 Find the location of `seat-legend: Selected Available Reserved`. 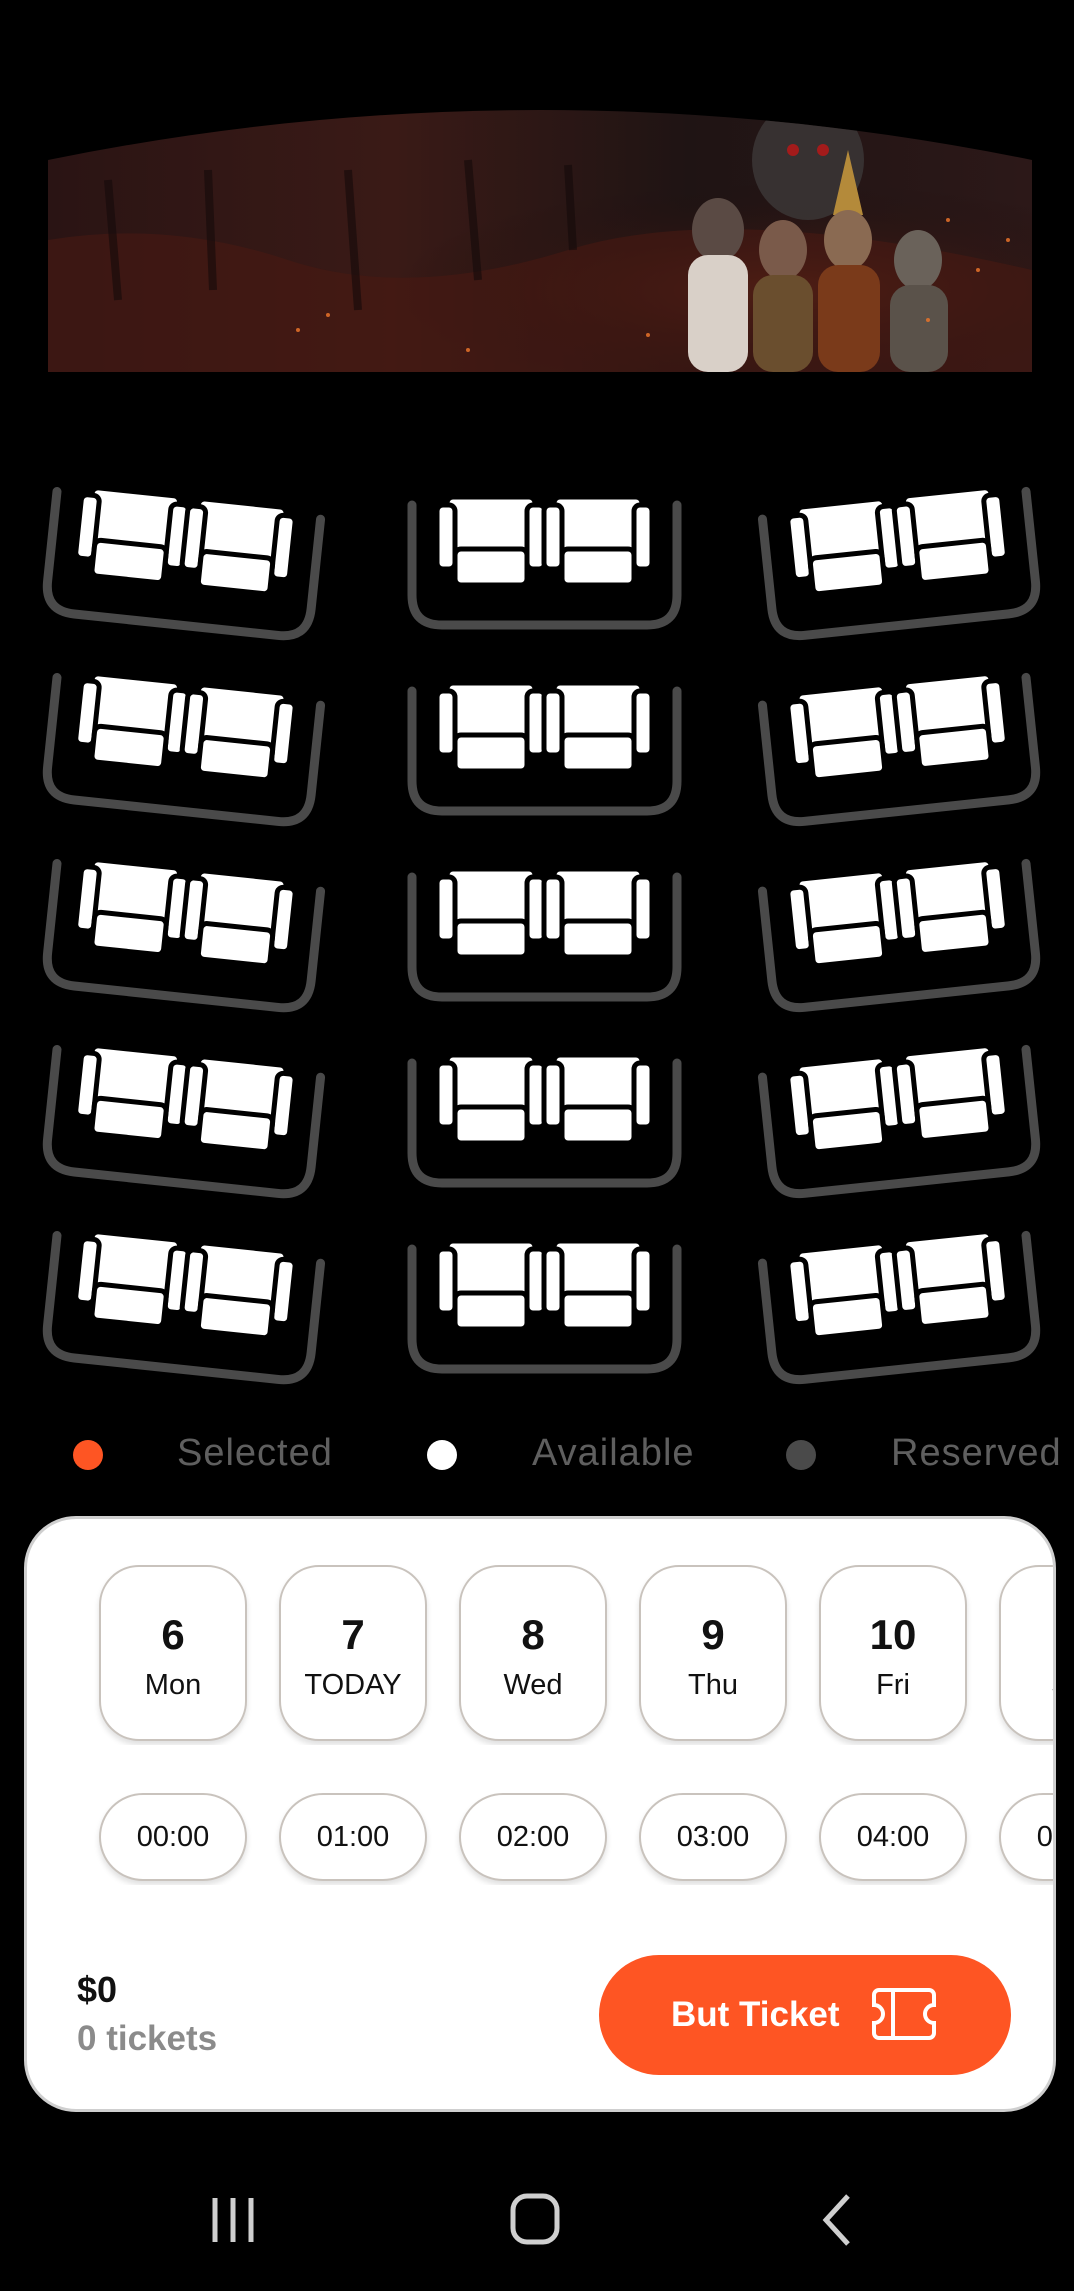

seat-legend: Selected Available Reserved is located at coordinates (537, 1455).